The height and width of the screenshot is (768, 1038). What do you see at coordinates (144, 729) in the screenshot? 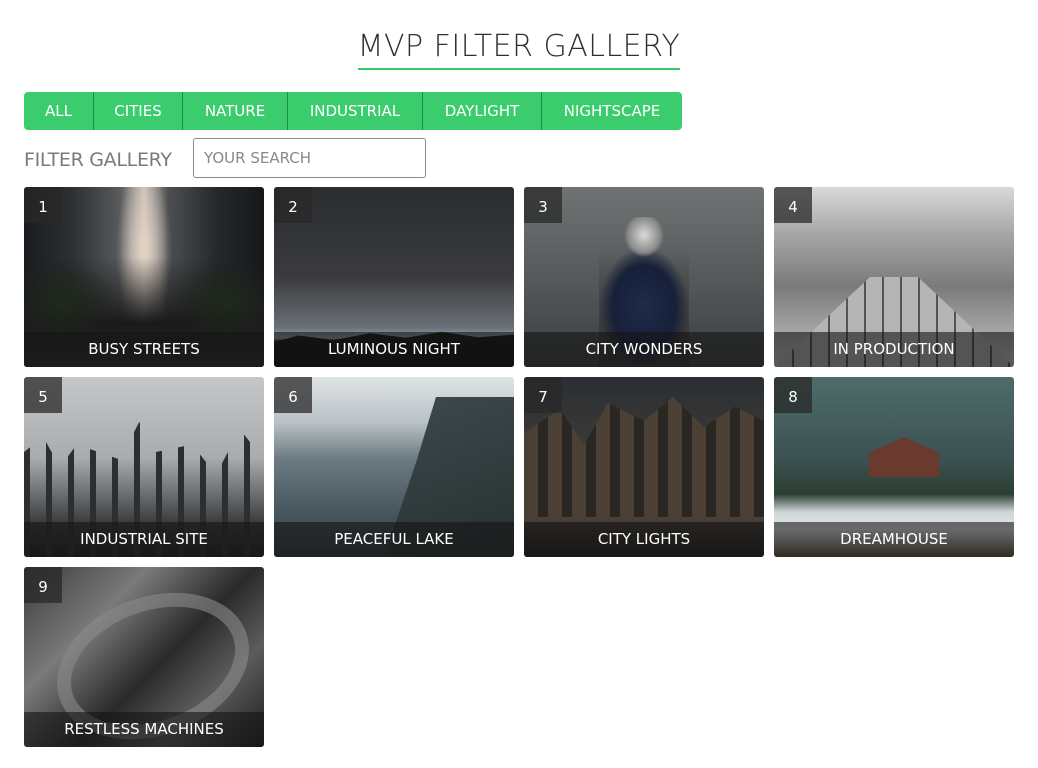
I see `card-caption: RESTLESS MACHINES` at bounding box center [144, 729].